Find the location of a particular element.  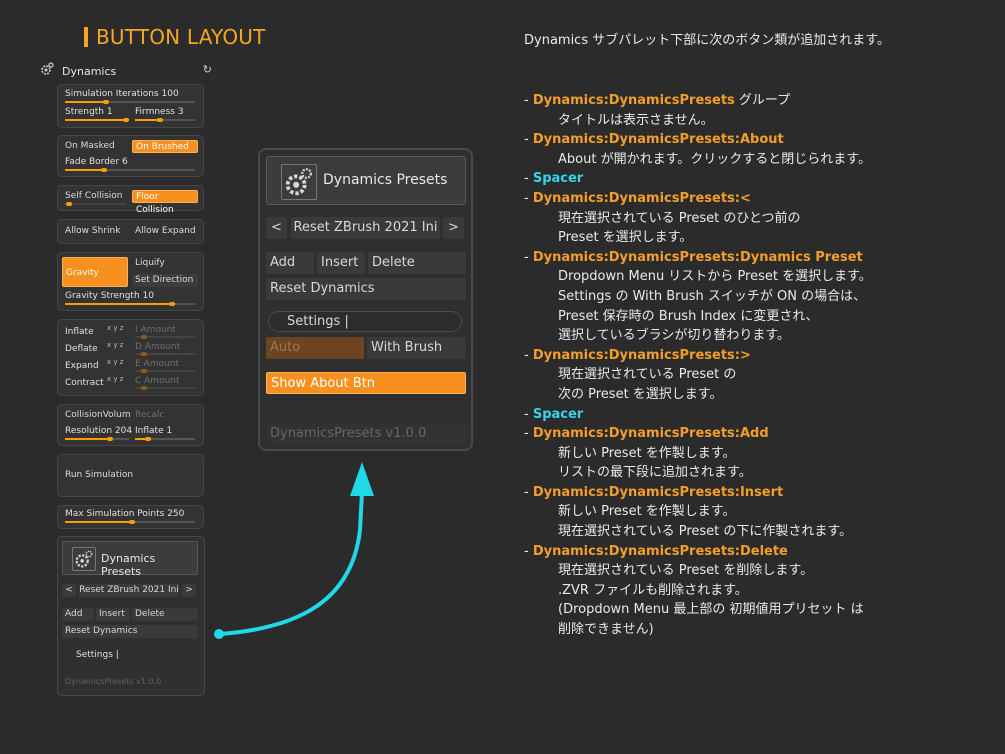

note-heading: - Dynamics:DynamicsPresets:< is located at coordinates (759, 199).